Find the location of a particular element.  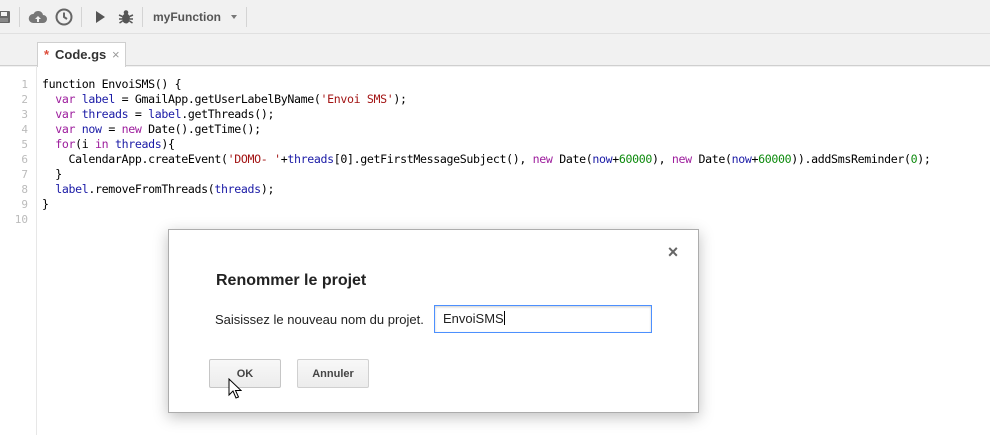

code-line: for(i in threads){ is located at coordinates (115, 144).